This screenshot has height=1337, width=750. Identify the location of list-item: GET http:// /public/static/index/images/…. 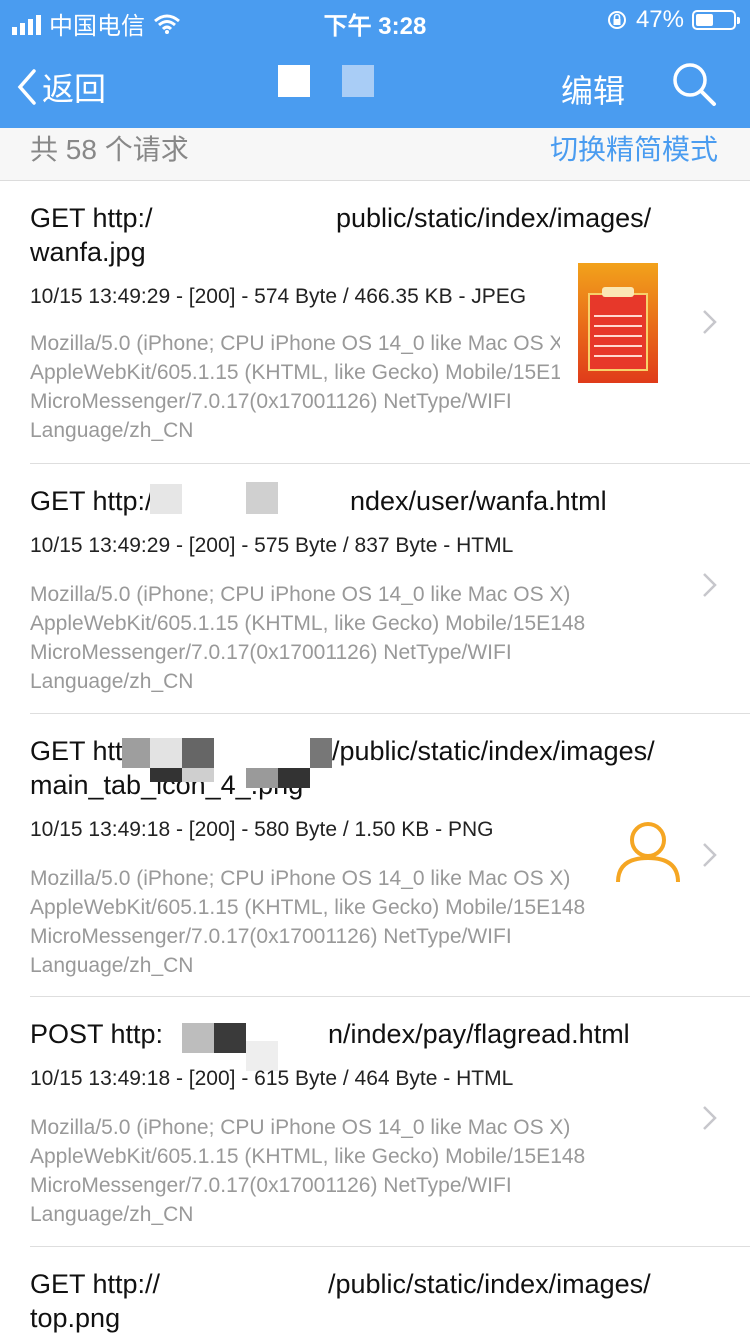
(375, 1292).